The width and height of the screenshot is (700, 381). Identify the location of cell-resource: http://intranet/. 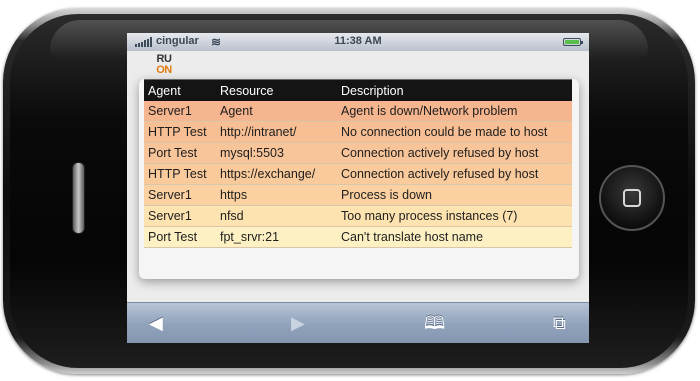
(276, 132).